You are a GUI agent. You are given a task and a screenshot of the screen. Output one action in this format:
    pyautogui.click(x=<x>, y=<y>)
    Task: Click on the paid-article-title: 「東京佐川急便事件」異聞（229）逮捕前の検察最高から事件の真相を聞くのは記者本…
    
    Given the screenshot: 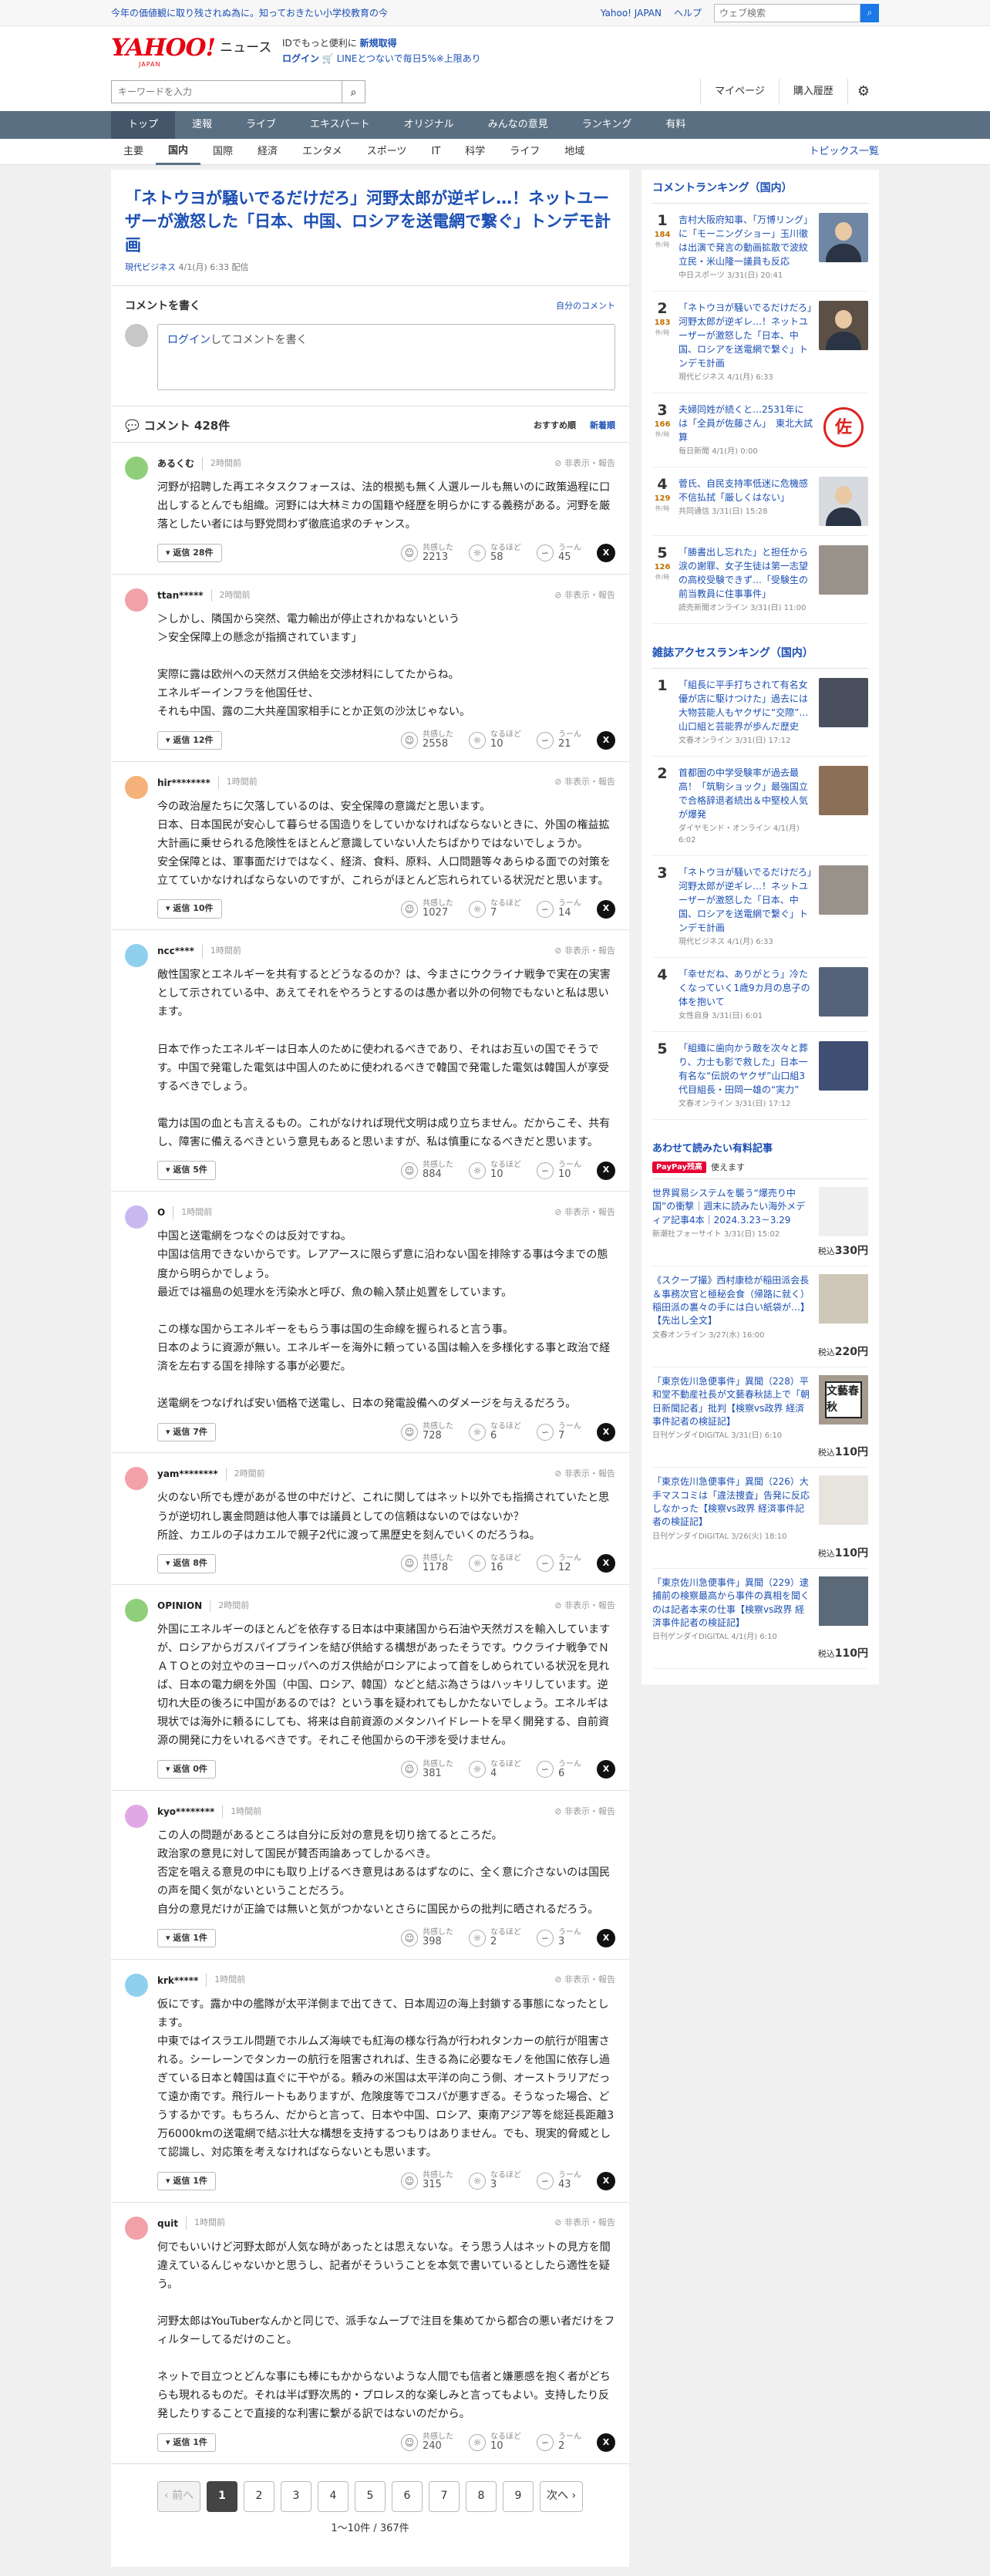 What is the action you would take?
    pyautogui.click(x=732, y=1603)
    